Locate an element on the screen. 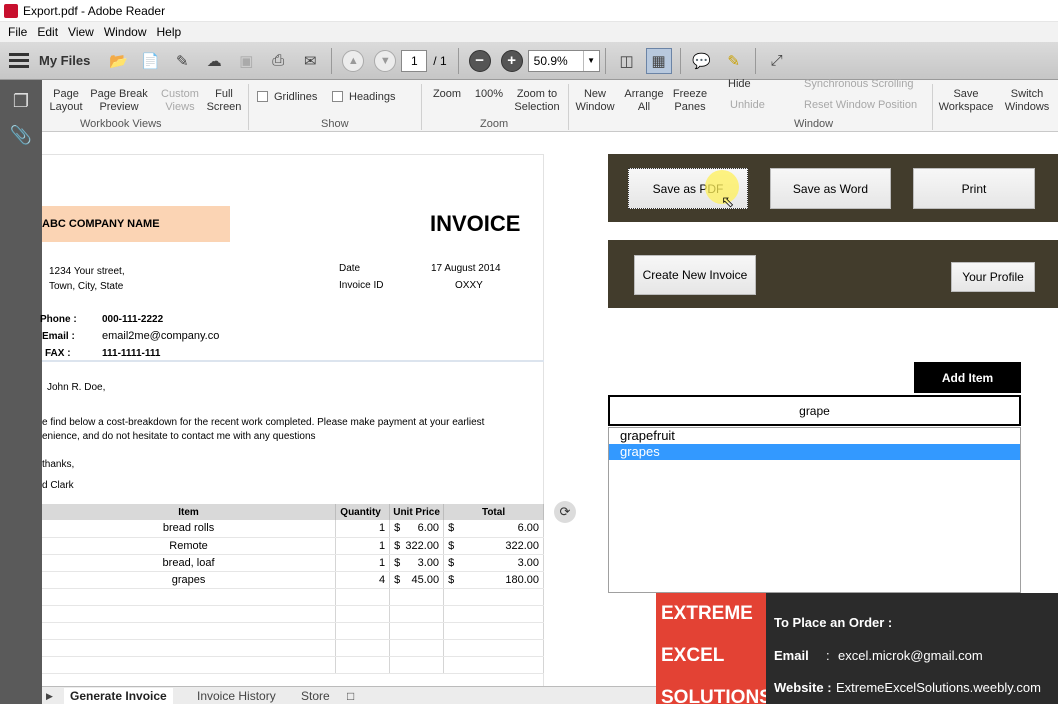  gridlines-checkbox: Gridlines is located at coordinates (287, 97).